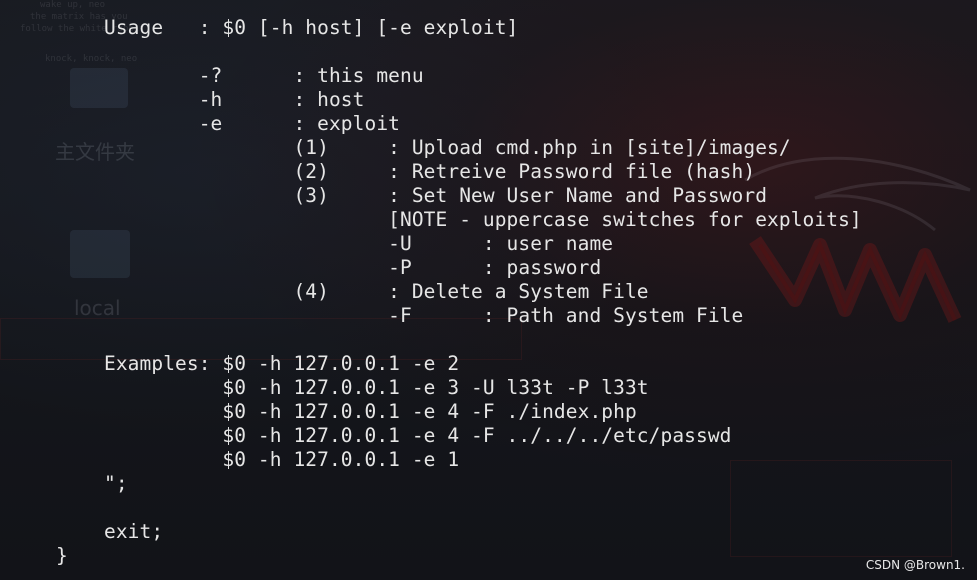 The width and height of the screenshot is (977, 580). I want to click on kali-dragon-logo, so click(857, 239).